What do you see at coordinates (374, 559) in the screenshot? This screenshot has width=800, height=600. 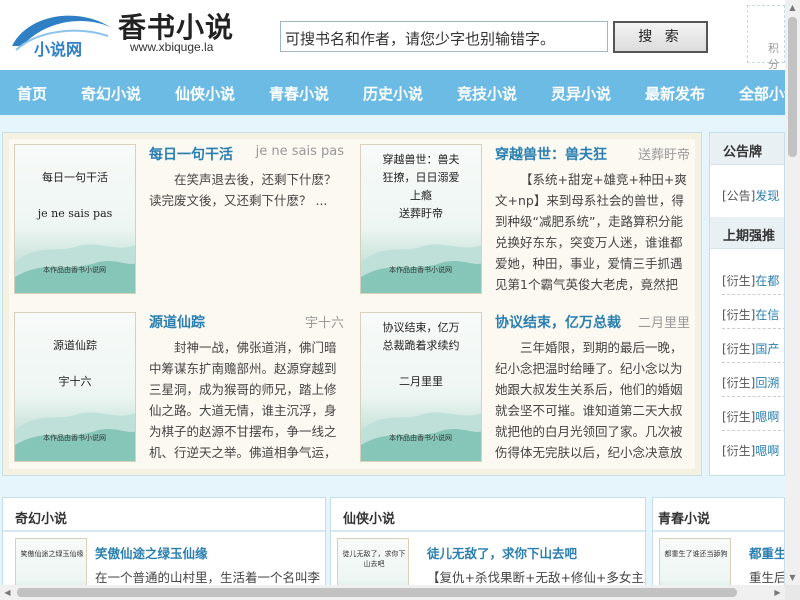 I see `cover-text: 徒儿无敌了，求你下山去吧` at bounding box center [374, 559].